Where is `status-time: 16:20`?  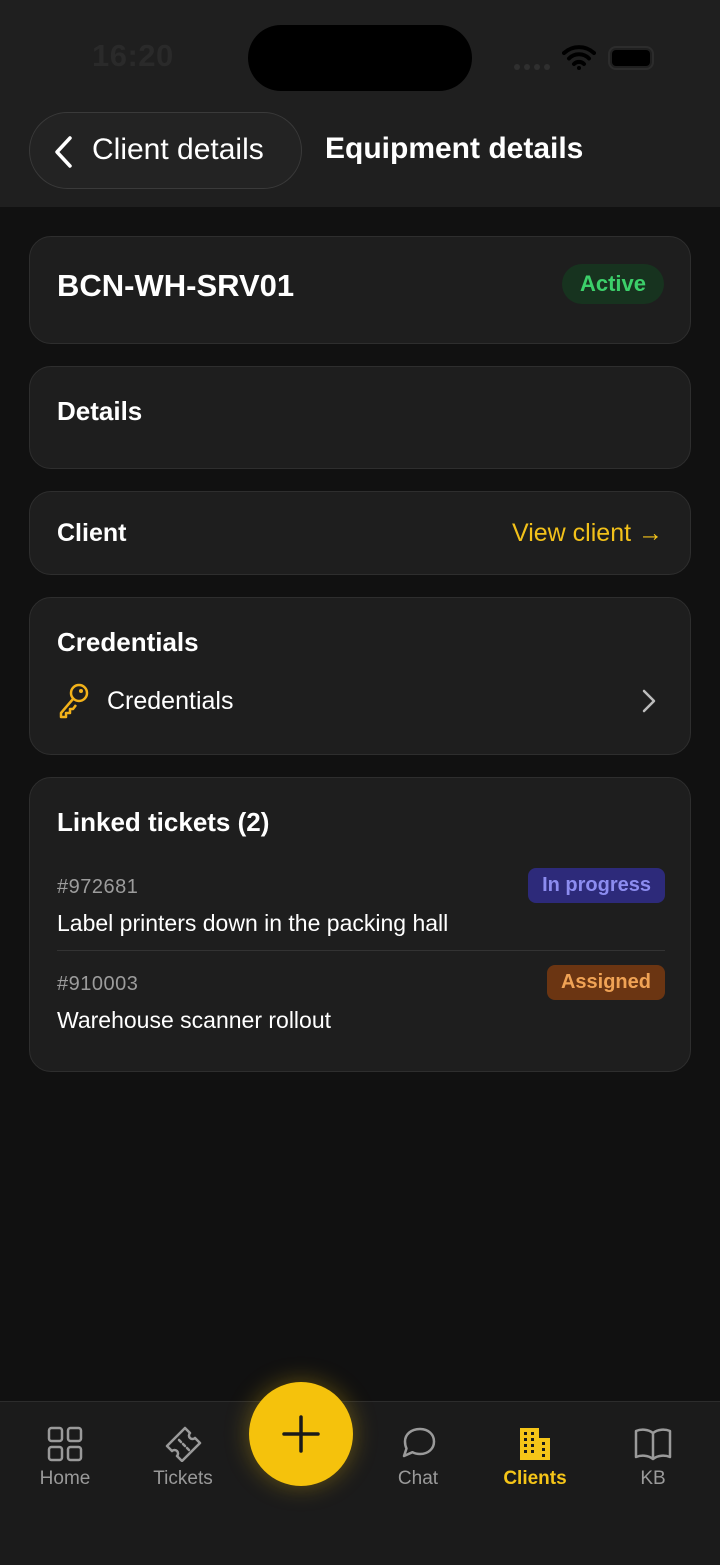 status-time: 16:20 is located at coordinates (133, 55).